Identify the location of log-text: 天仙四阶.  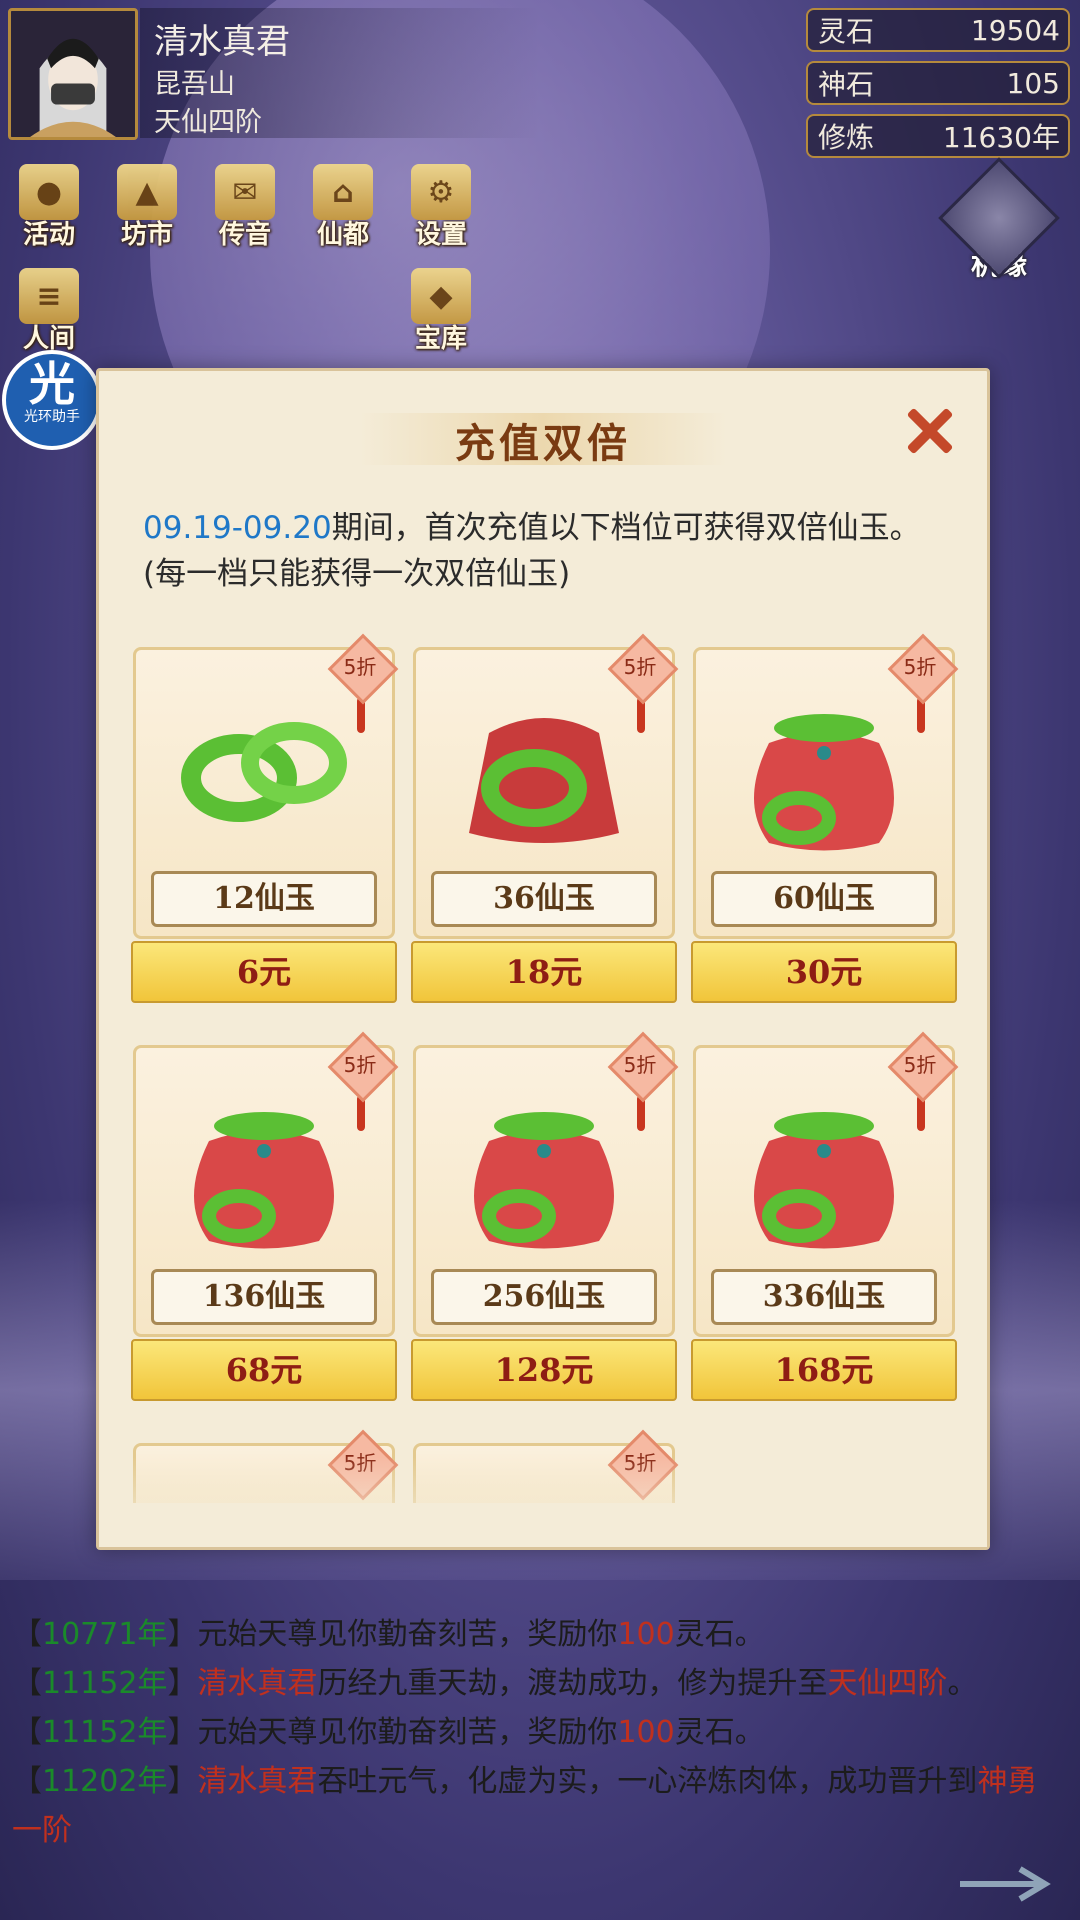
(887, 1683).